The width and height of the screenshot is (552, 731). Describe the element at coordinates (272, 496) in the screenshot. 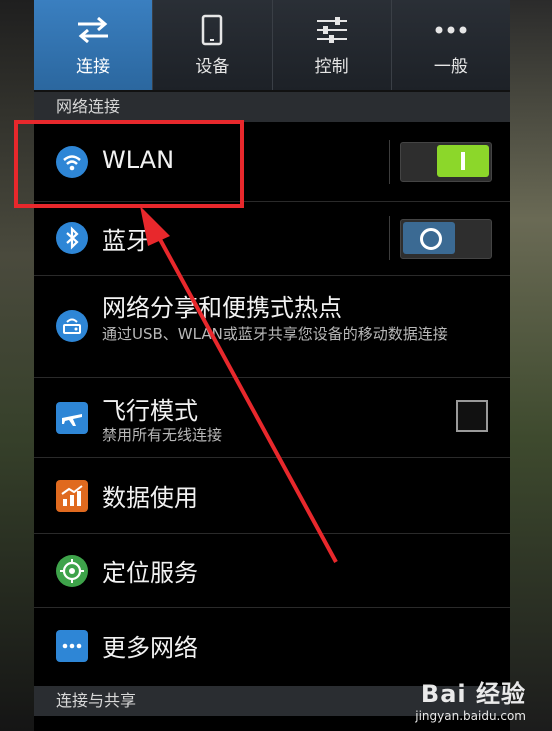

I see `setting-row-data-usage: 数据使用` at that location.